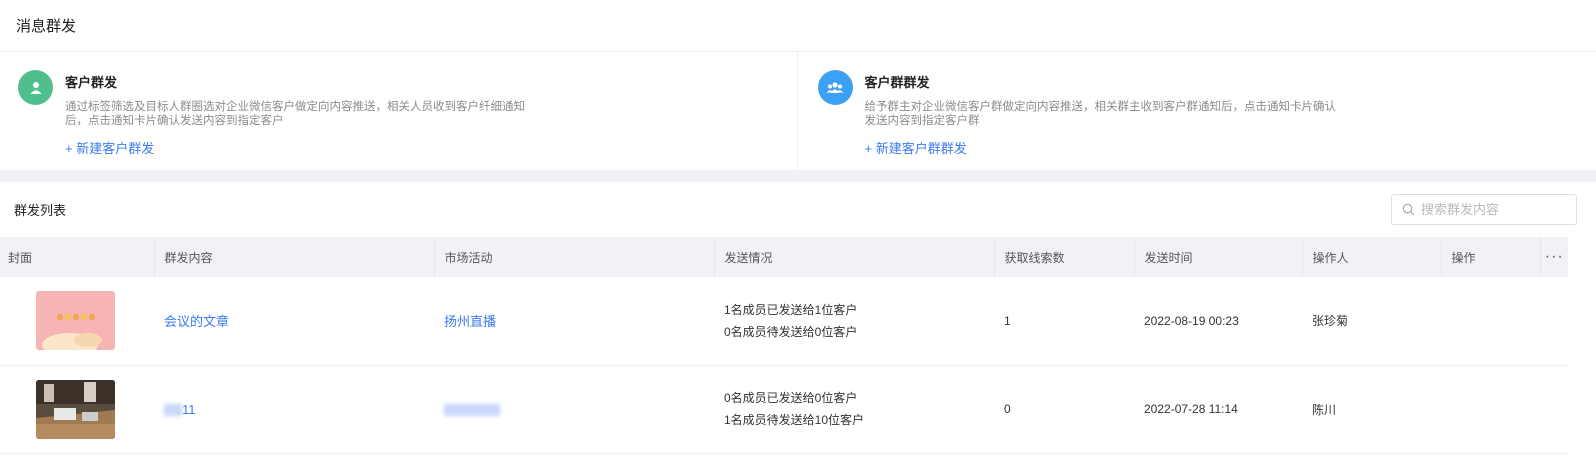  What do you see at coordinates (294, 321) in the screenshot?
I see `content-cell: 会议的文章` at bounding box center [294, 321].